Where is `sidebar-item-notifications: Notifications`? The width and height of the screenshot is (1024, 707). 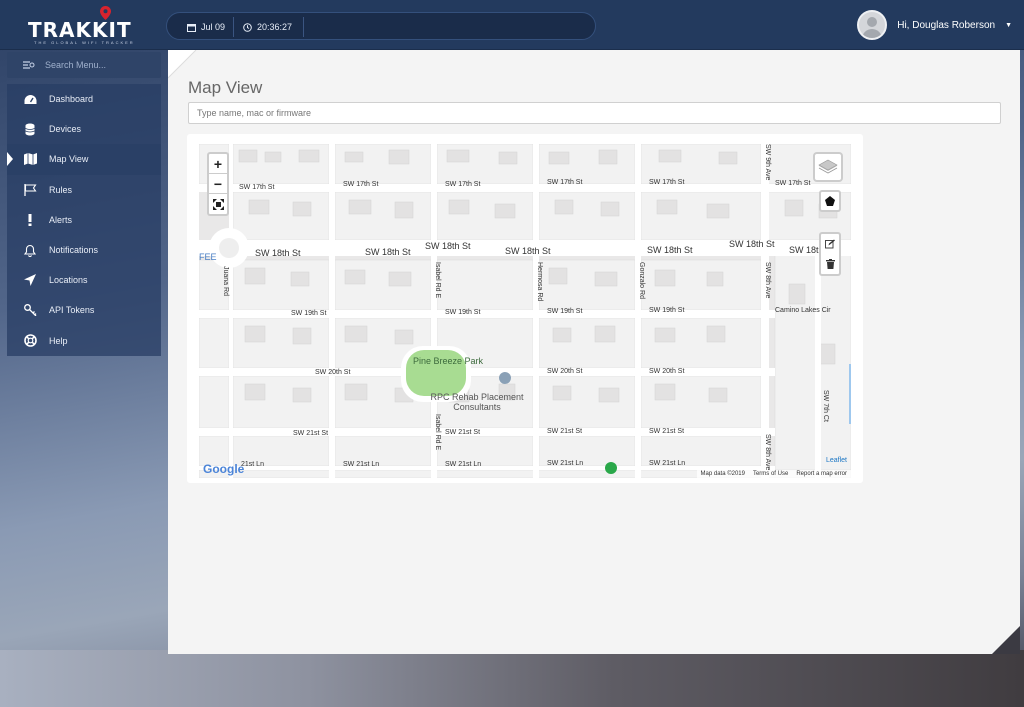
sidebar-item-notifications: Notifications is located at coordinates (84, 250).